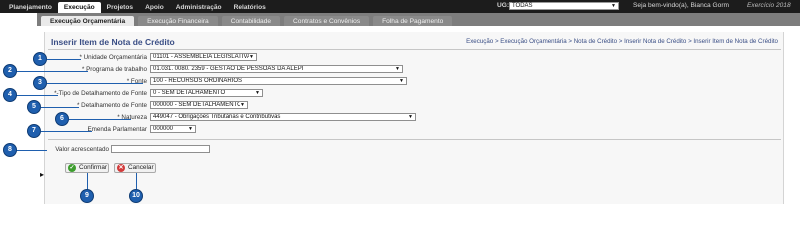  What do you see at coordinates (88, 21) in the screenshot?
I see `tab-execucao-orcamentaria: Execução Orçamentária` at bounding box center [88, 21].